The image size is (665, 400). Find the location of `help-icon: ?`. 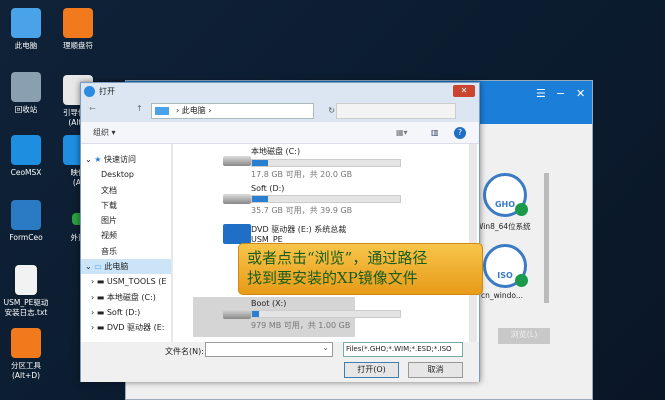

help-icon: ? is located at coordinates (460, 133).